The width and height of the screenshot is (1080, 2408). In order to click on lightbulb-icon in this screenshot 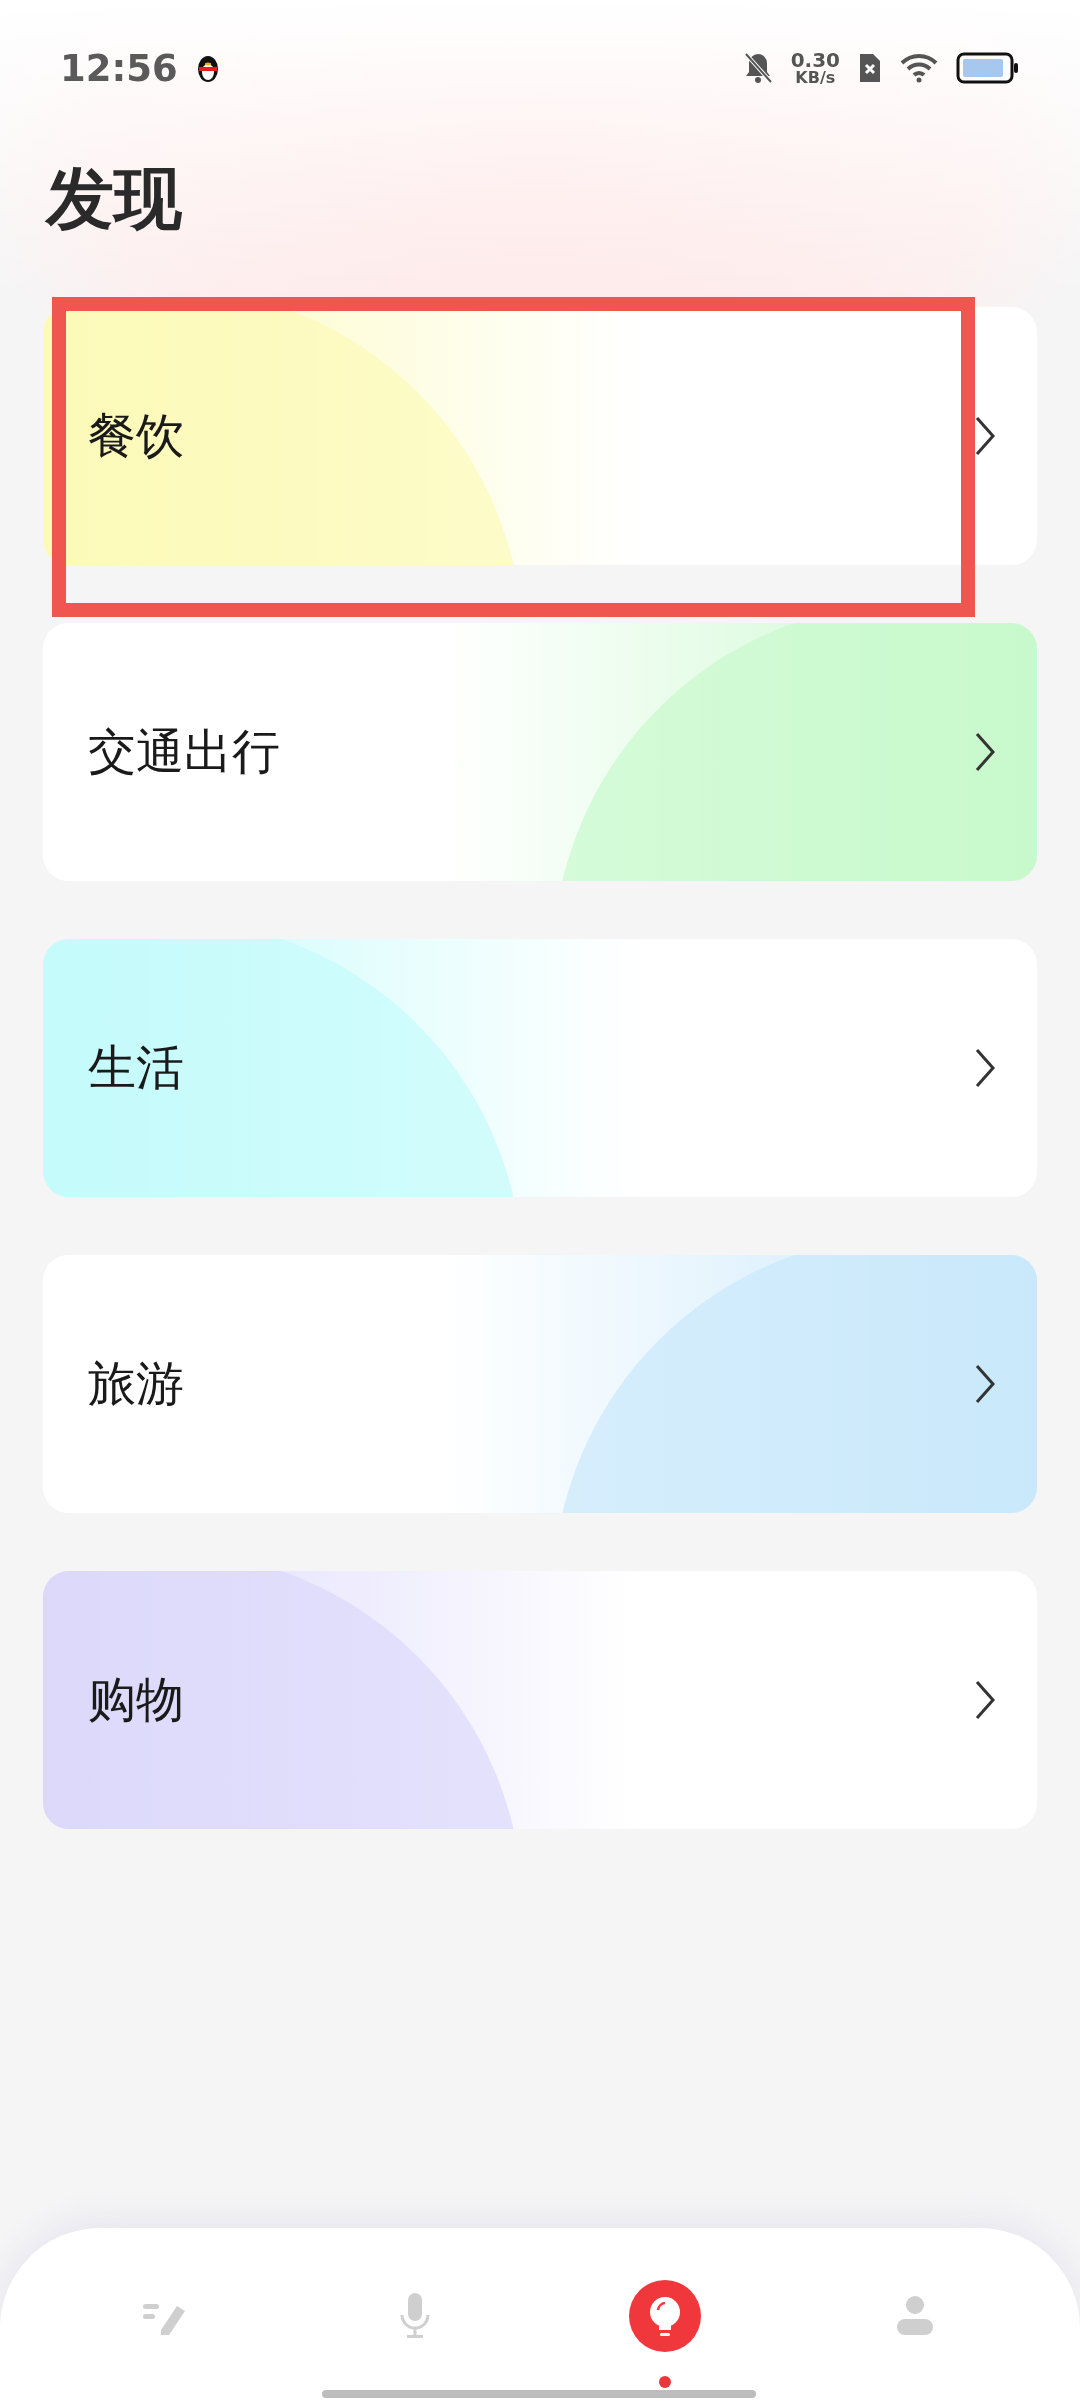, I will do `click(665, 2316)`.